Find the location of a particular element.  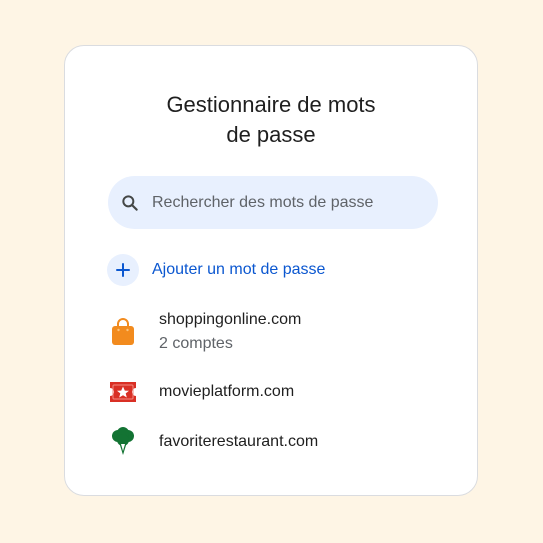

list-item-favoriterestaurant: favoriterestaurant.com is located at coordinates (212, 442).